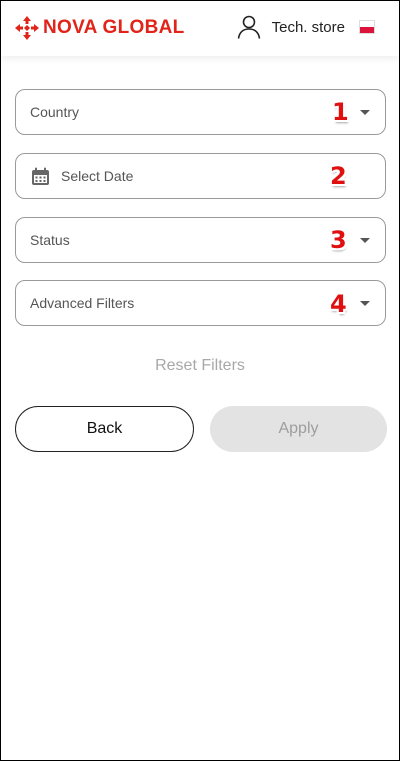 The image size is (400, 761). I want to click on poland-flag-icon, so click(367, 27).